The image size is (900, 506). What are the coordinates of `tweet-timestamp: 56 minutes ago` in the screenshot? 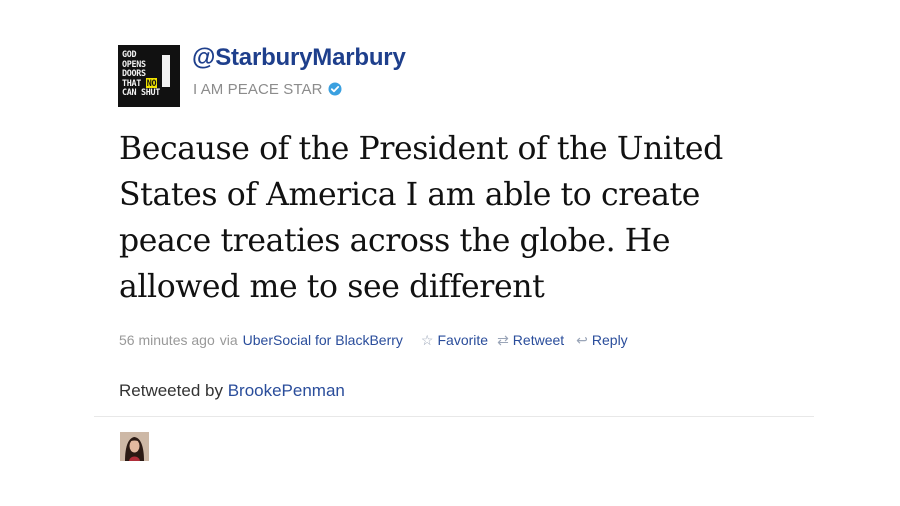 It's located at (167, 340).